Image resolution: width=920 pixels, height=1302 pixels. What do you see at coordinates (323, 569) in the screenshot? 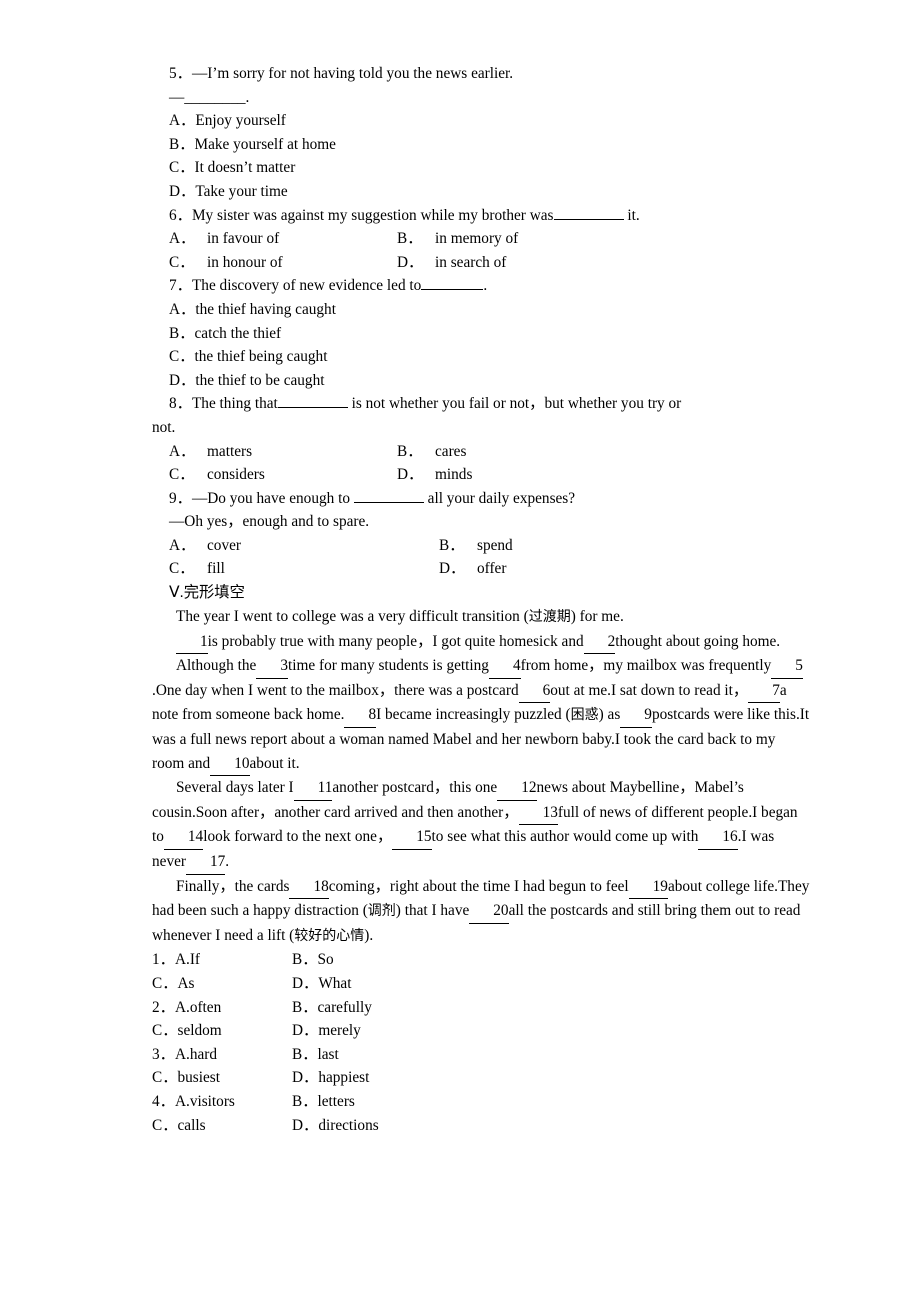
I see `question-9-option-c-text: fill` at bounding box center [323, 569].